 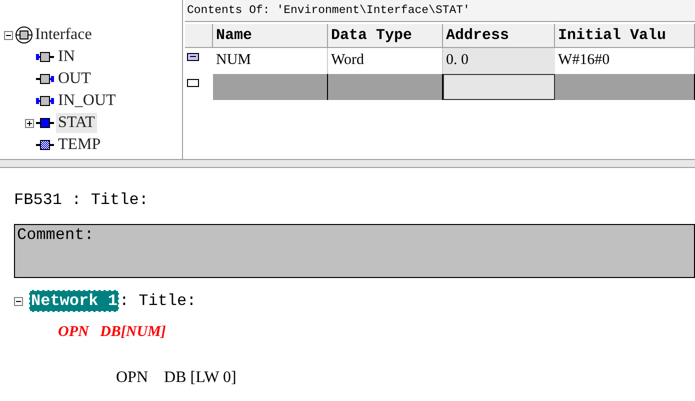 I want to click on column-header: Data Type, so click(x=385, y=35).